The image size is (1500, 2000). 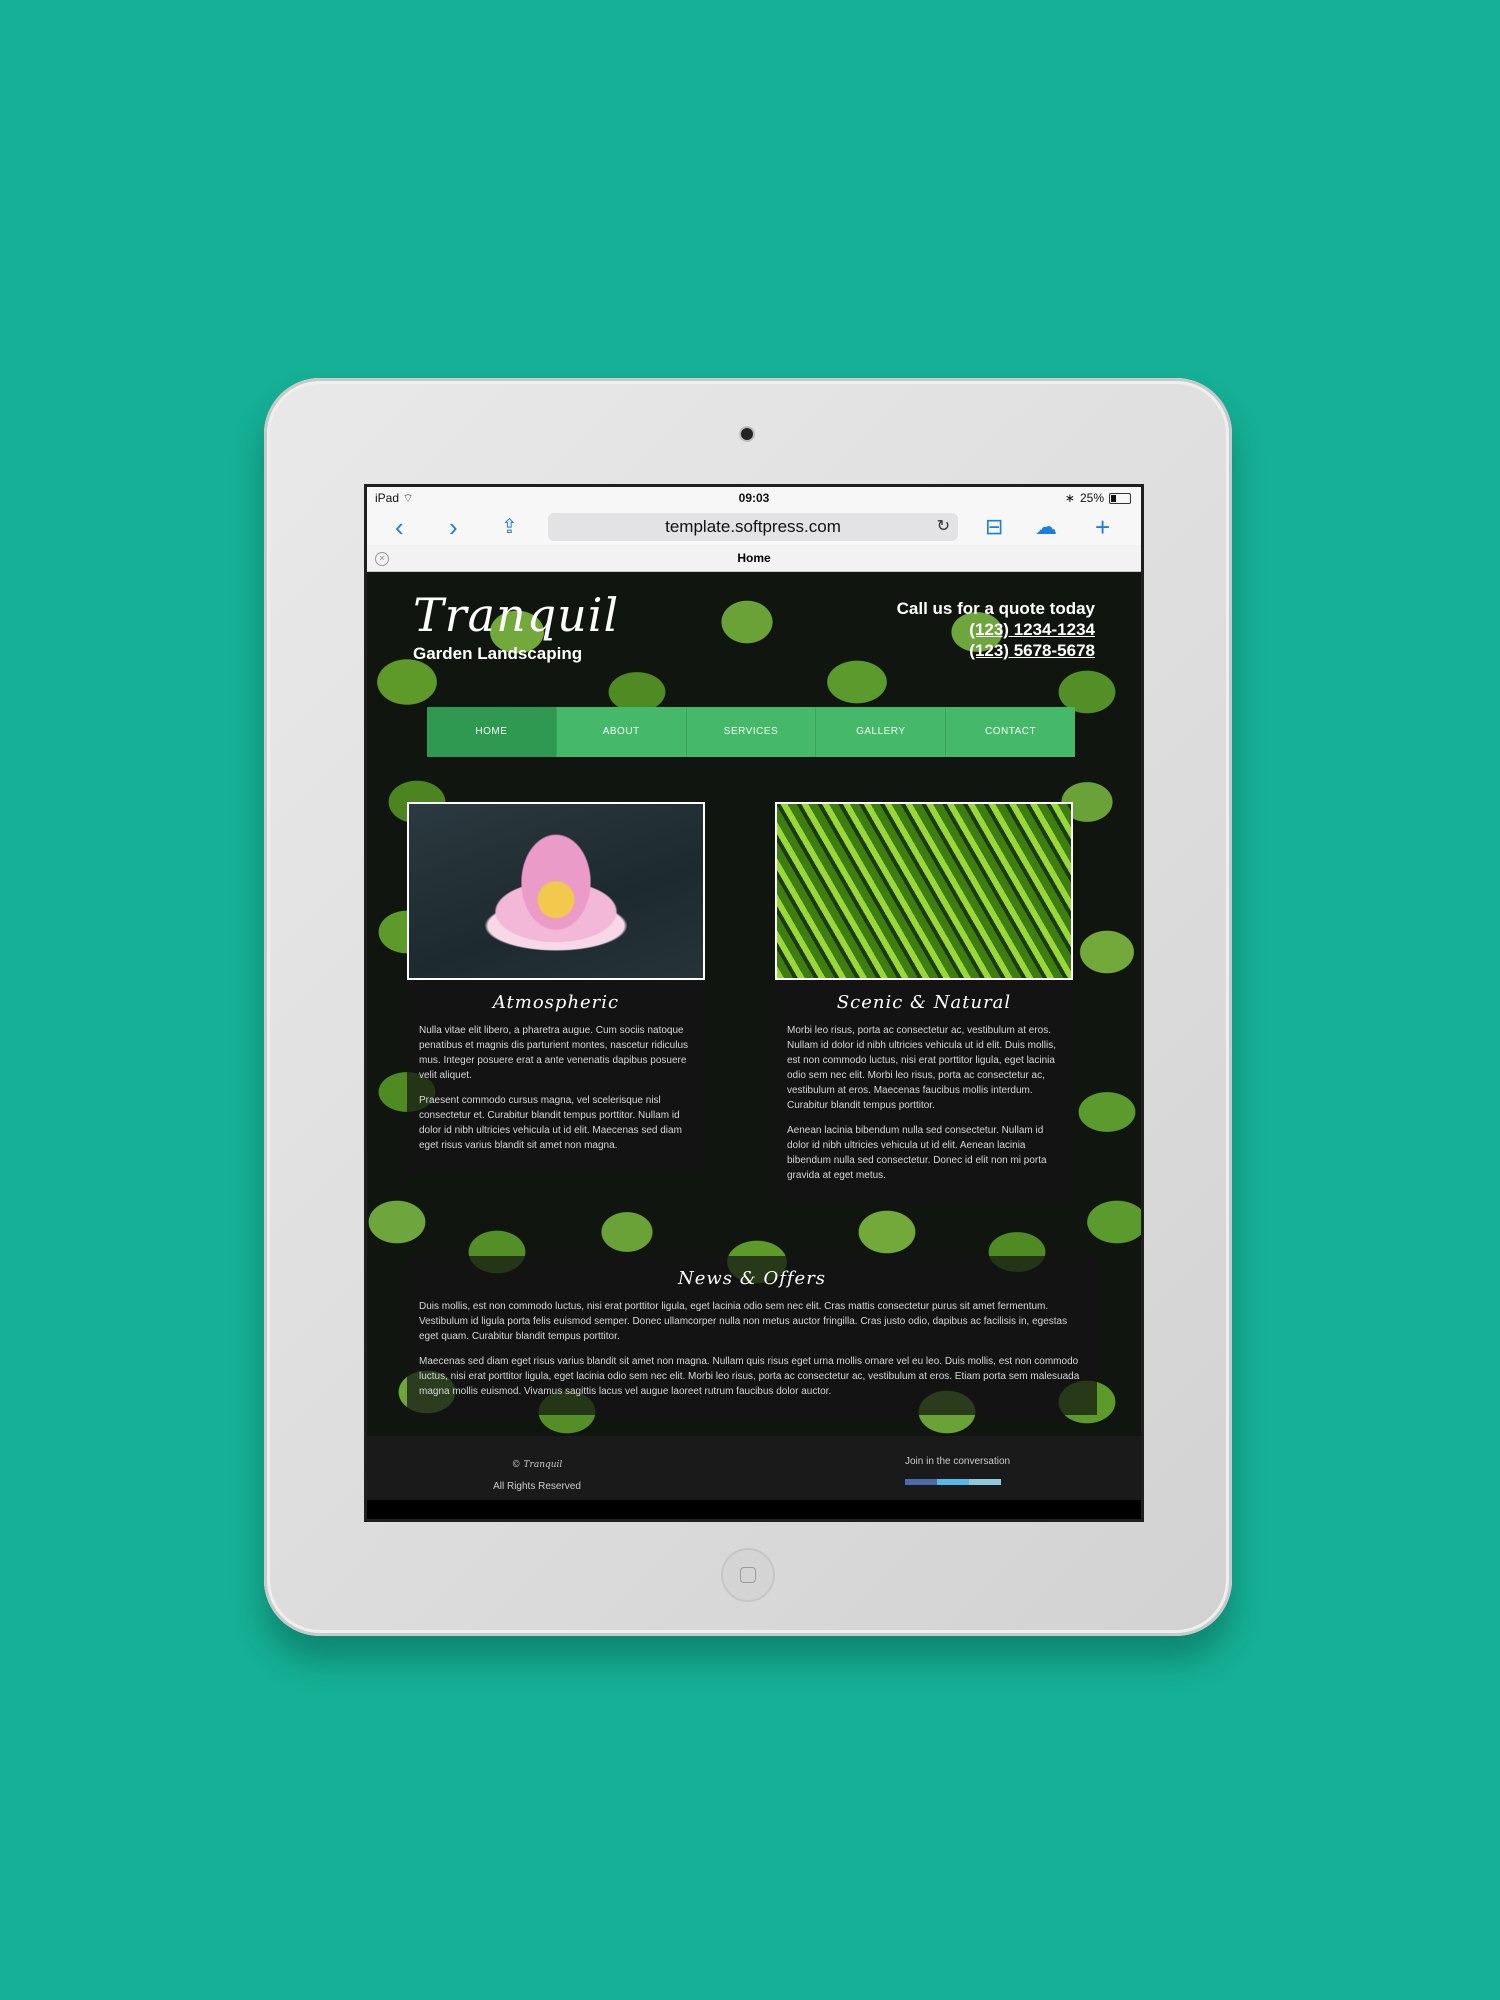 I want to click on brand-tagline: Garden Landscaping, so click(x=498, y=653).